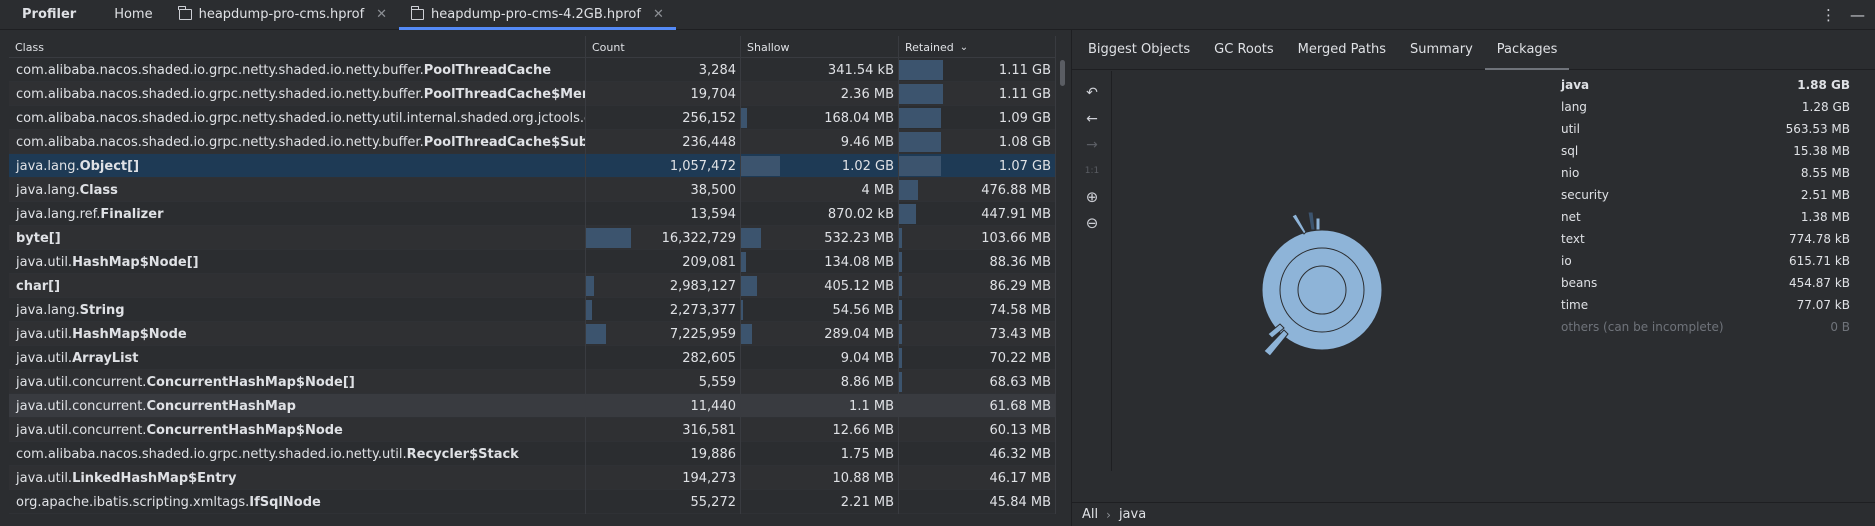  Describe the element at coordinates (81, 430) in the screenshot. I see `class-package: java.util.concurrent.` at that location.